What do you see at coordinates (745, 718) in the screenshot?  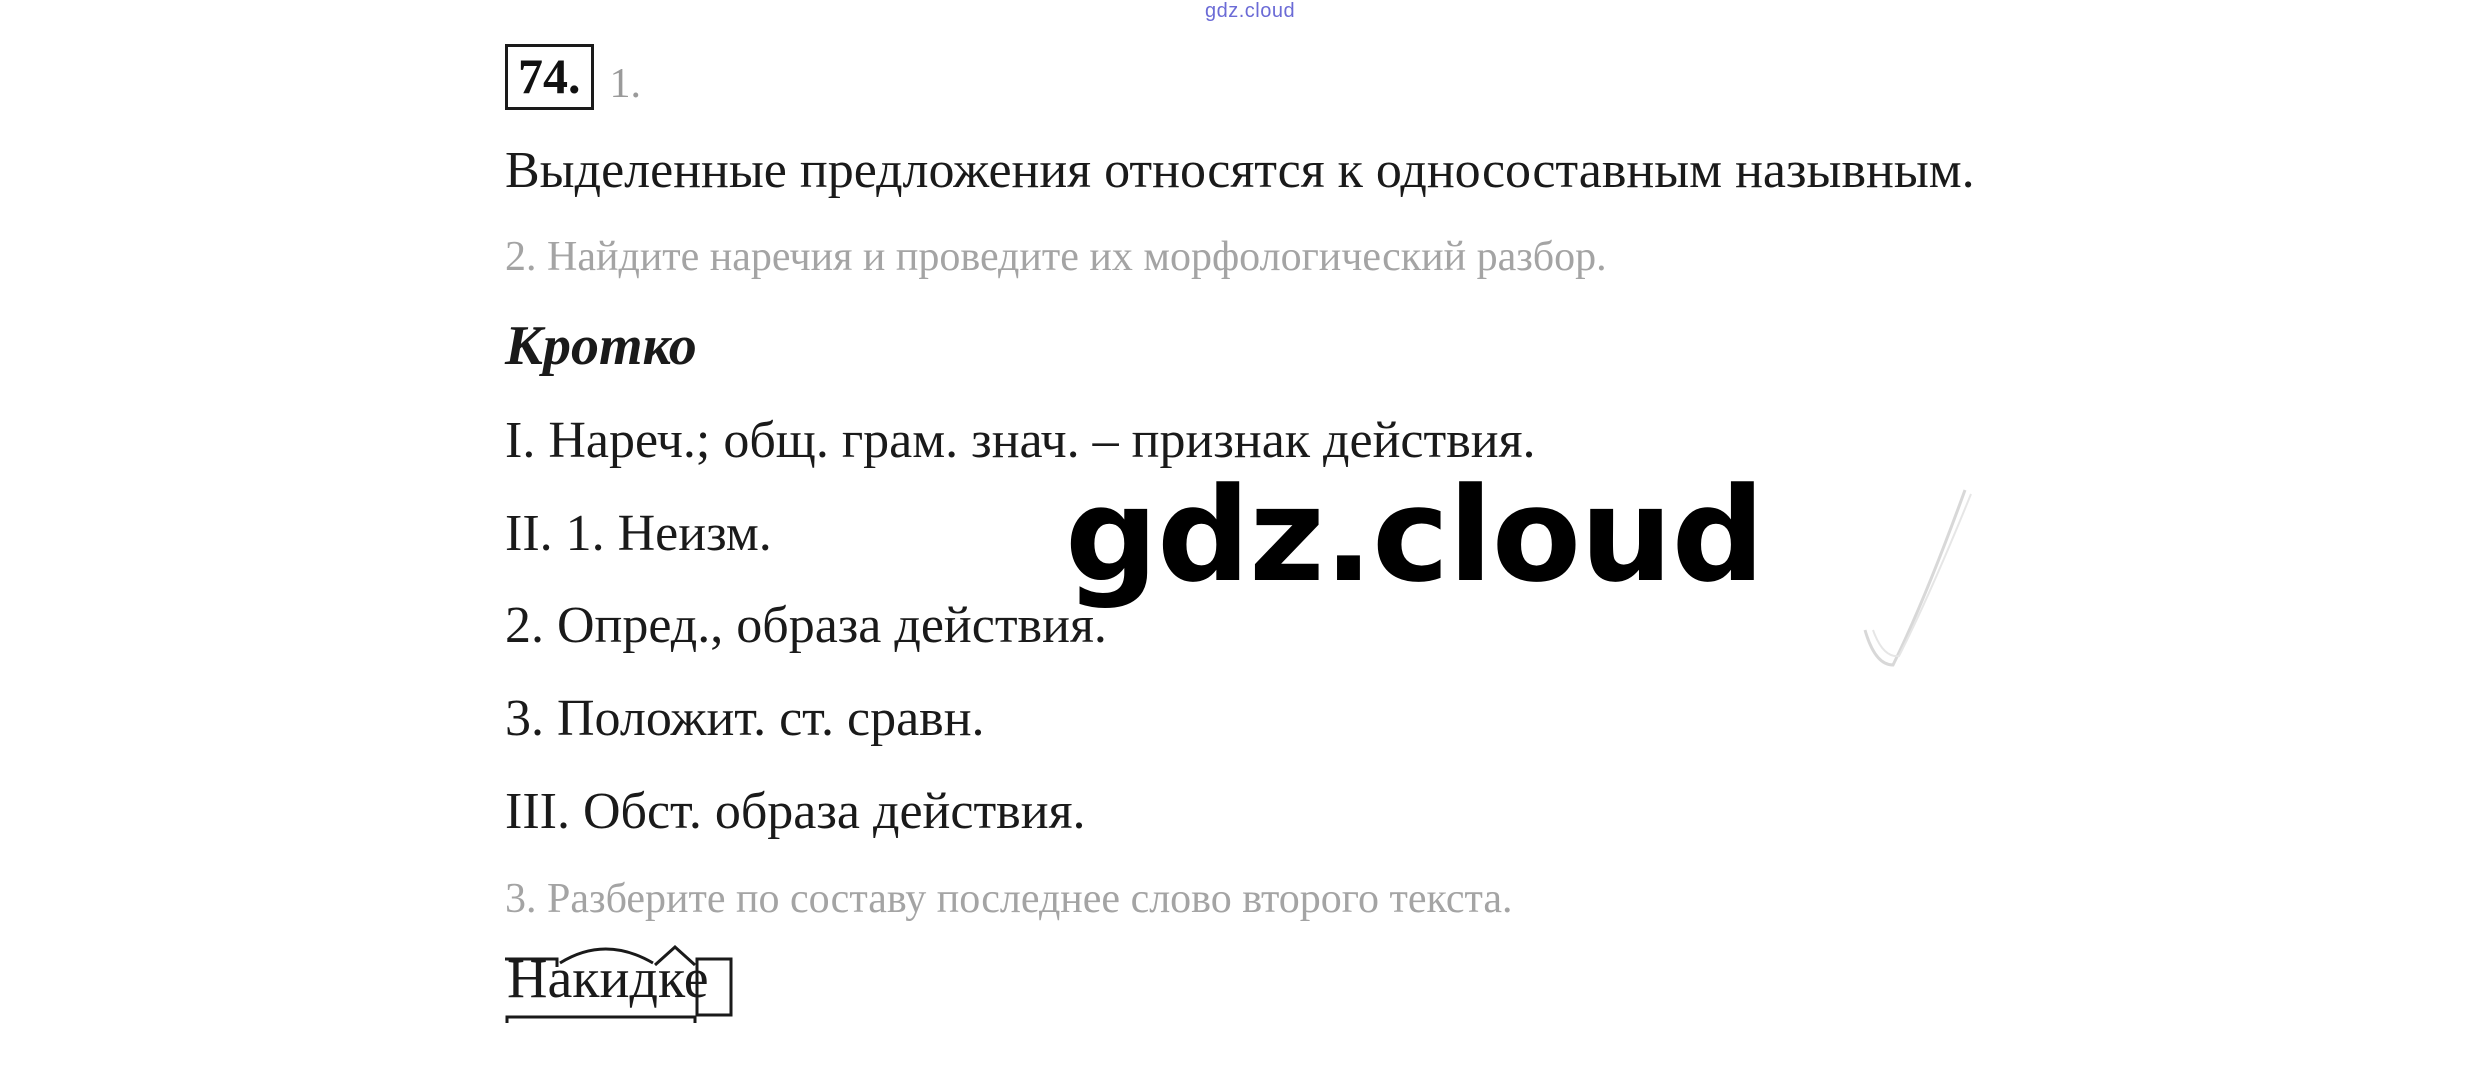 I see `parse-line-4: 3. Положит. ст. сравн.` at bounding box center [745, 718].